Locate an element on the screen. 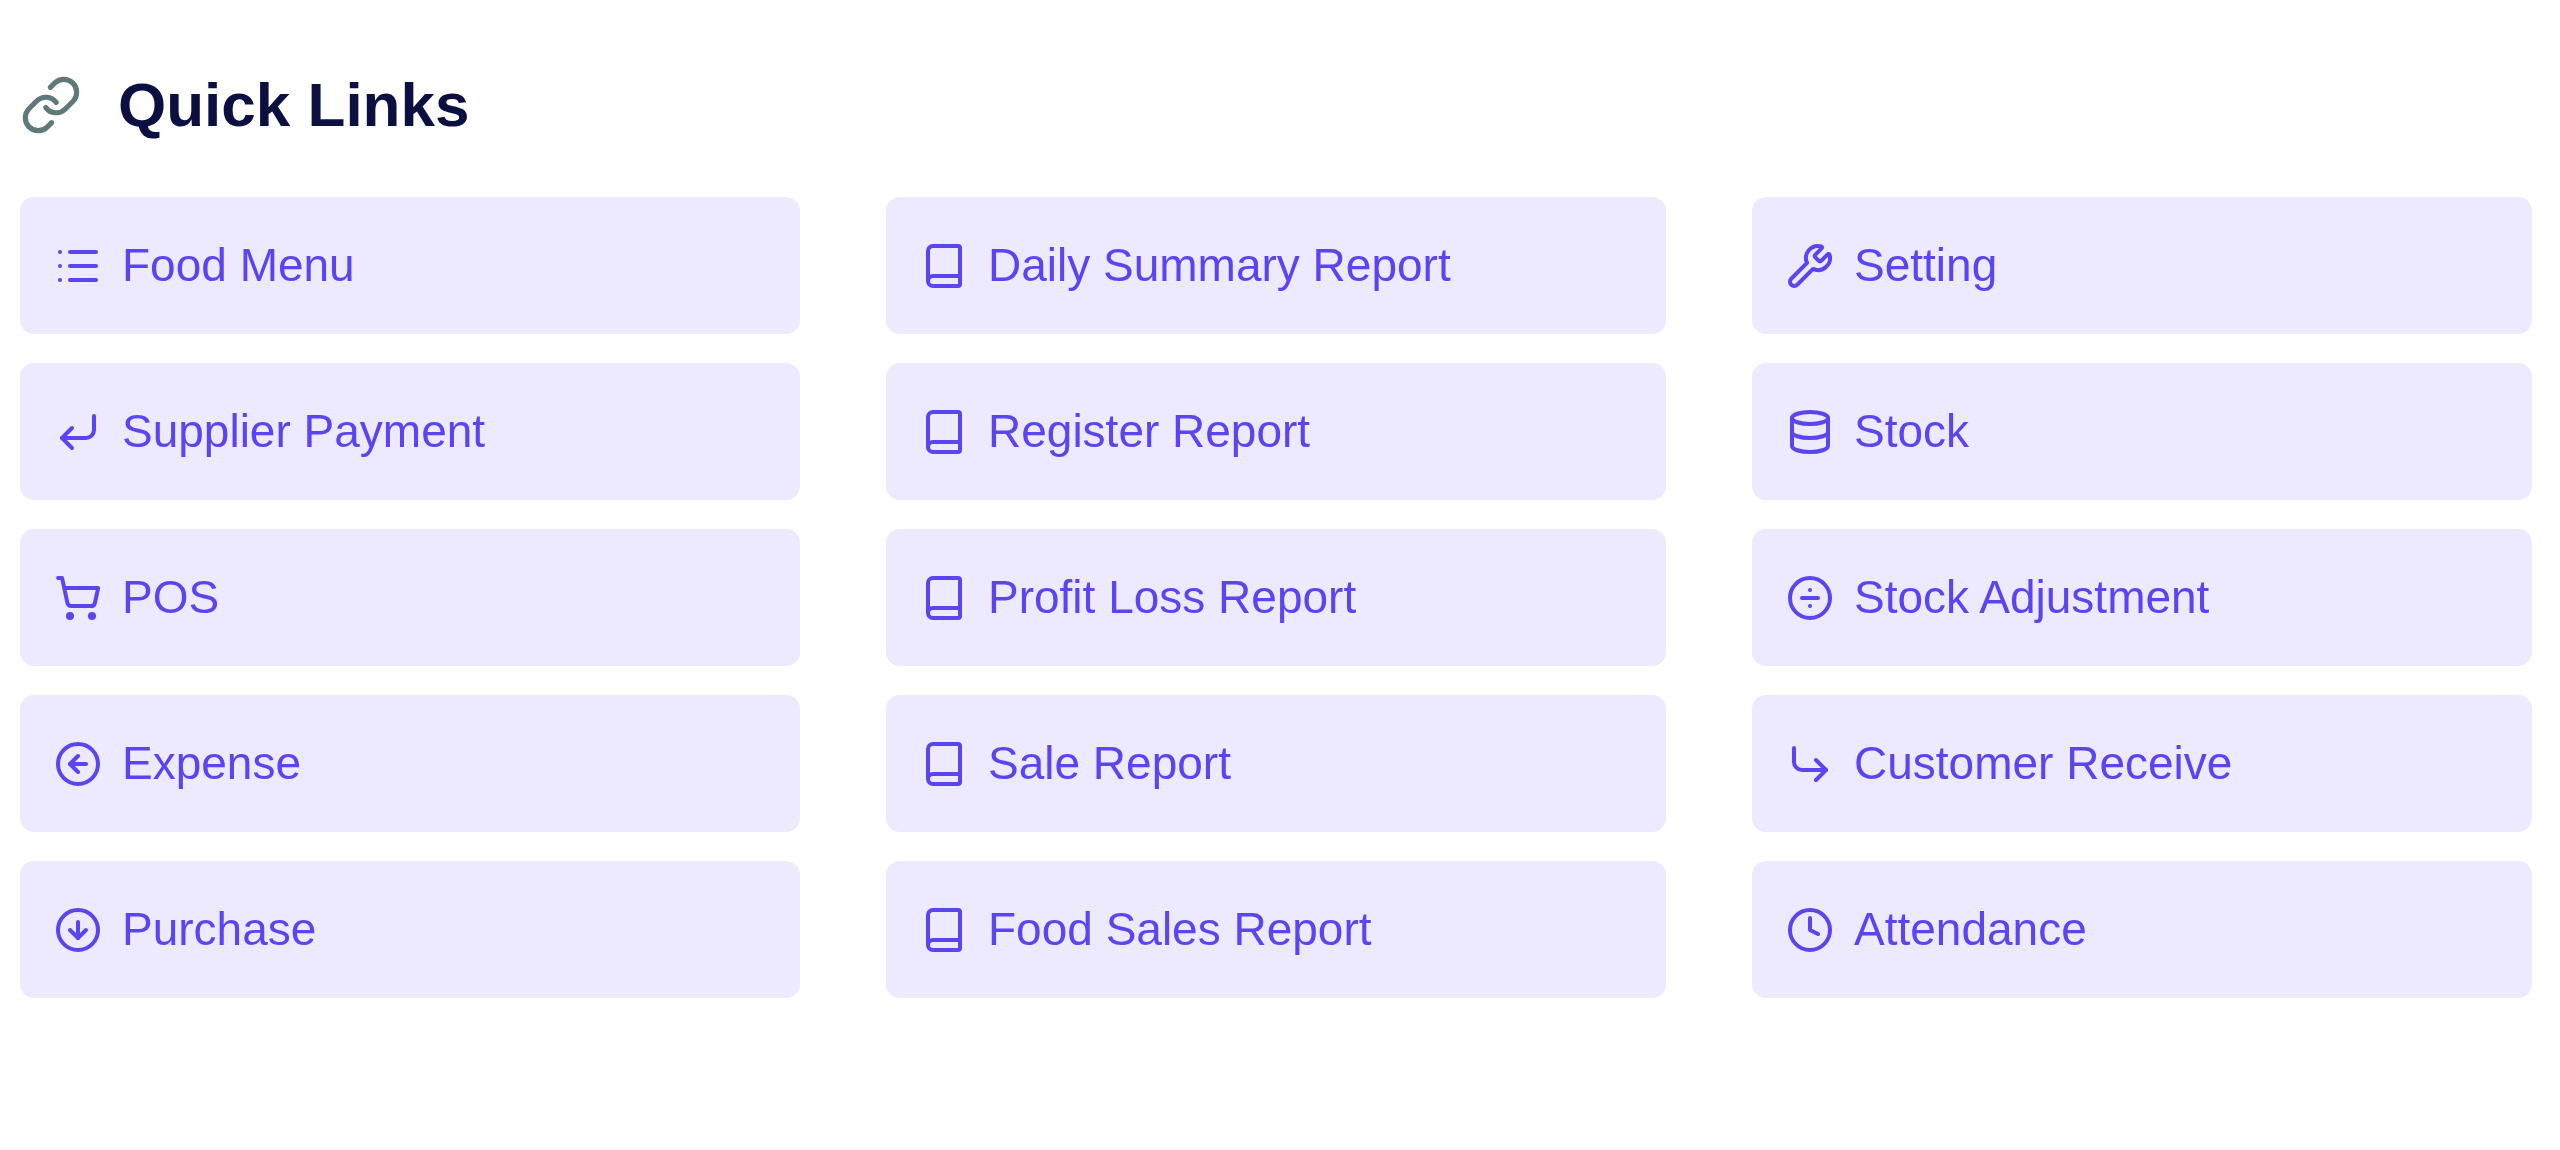  quick-link: Setting is located at coordinates (2142, 265).